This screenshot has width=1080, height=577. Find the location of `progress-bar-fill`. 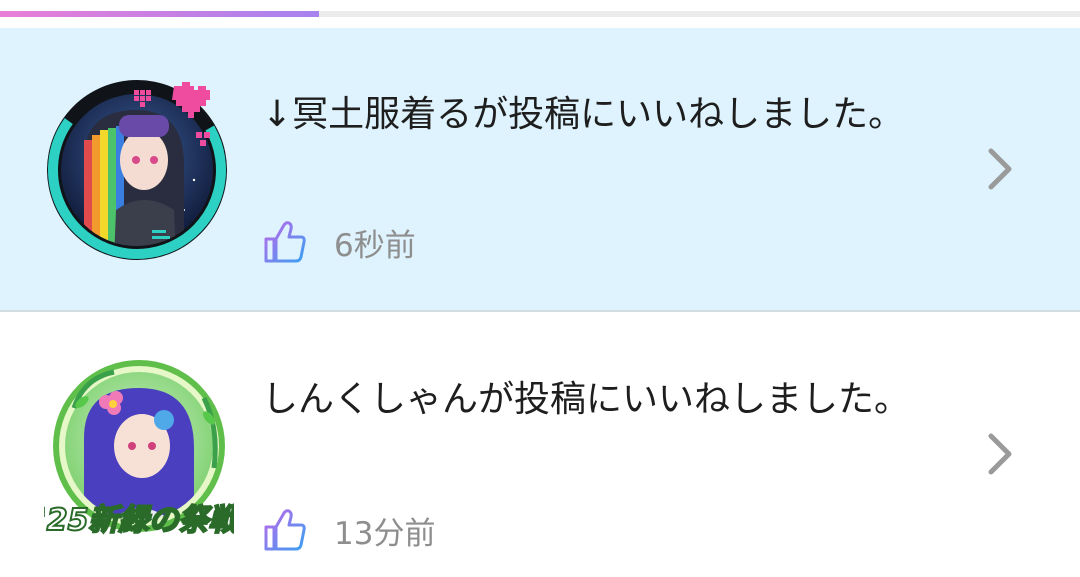

progress-bar-fill is located at coordinates (159, 14).